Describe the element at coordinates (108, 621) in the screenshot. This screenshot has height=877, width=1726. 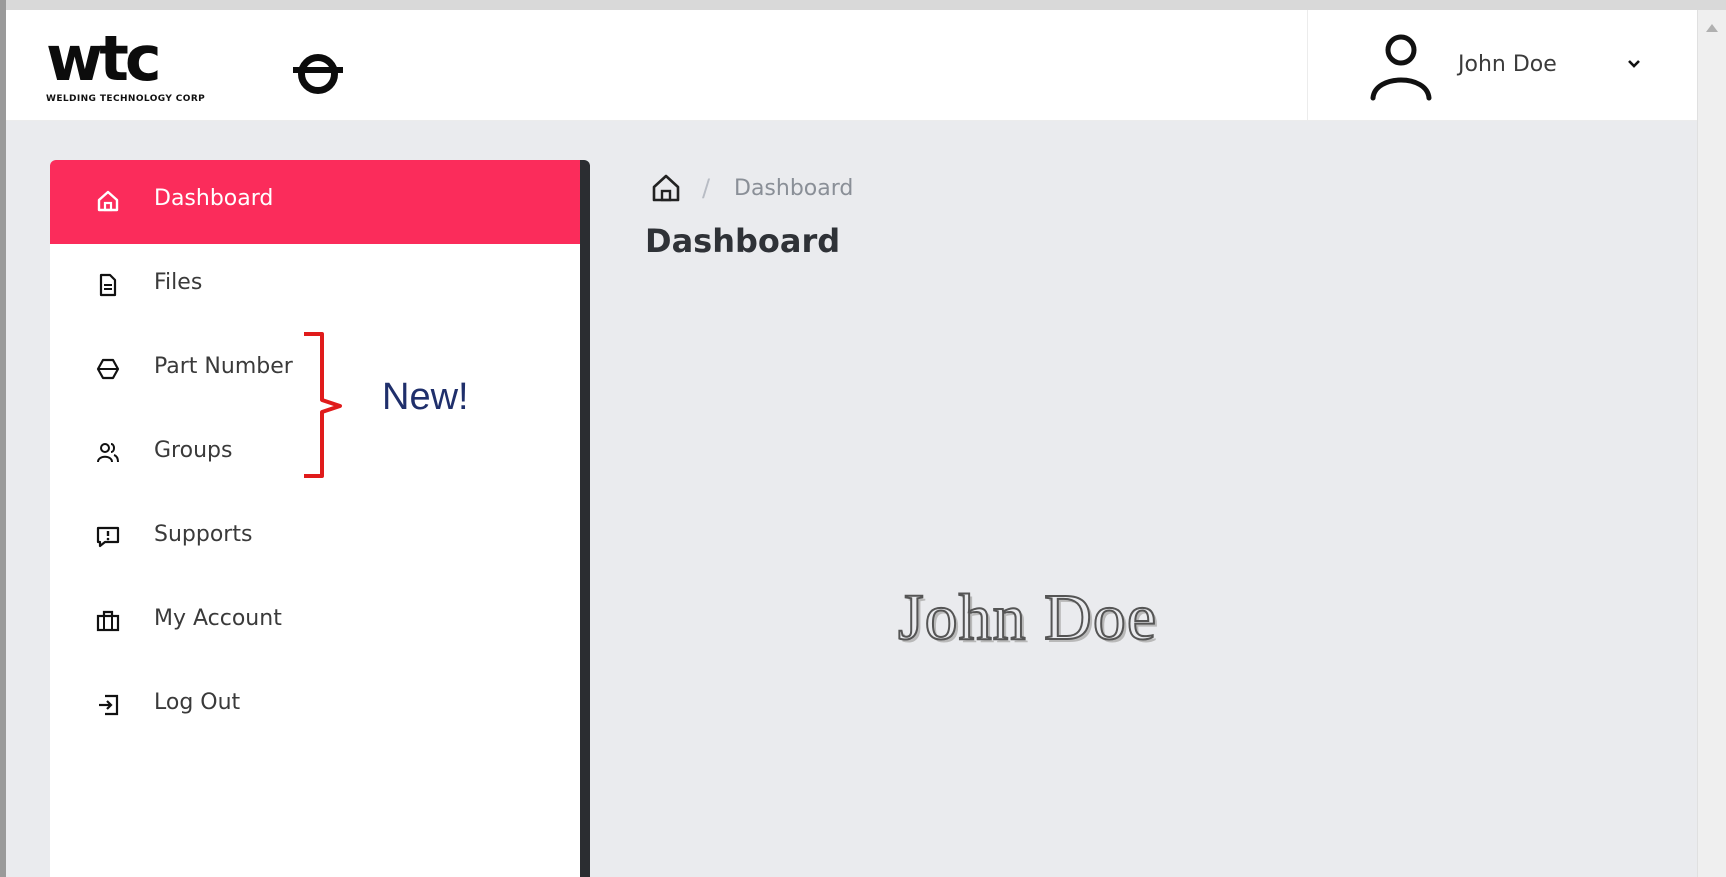
I see `briefcase-icon` at that location.